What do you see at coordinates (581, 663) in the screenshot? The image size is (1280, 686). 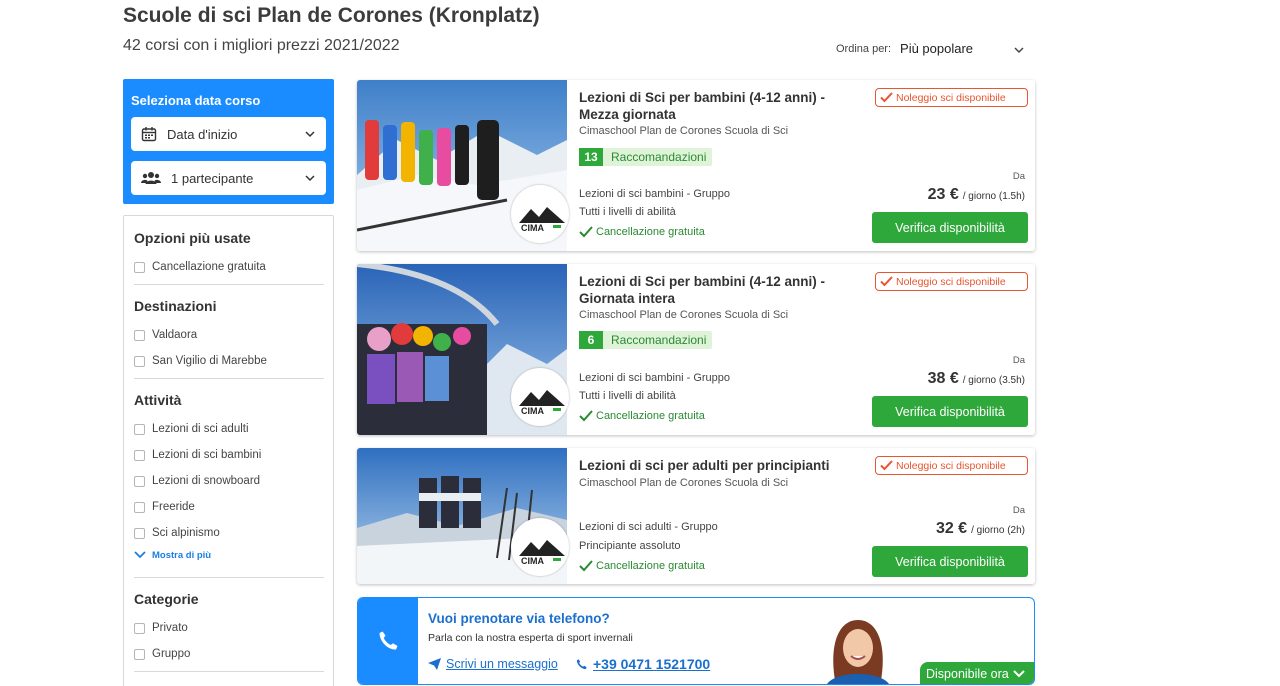 I see `phone-icon` at bounding box center [581, 663].